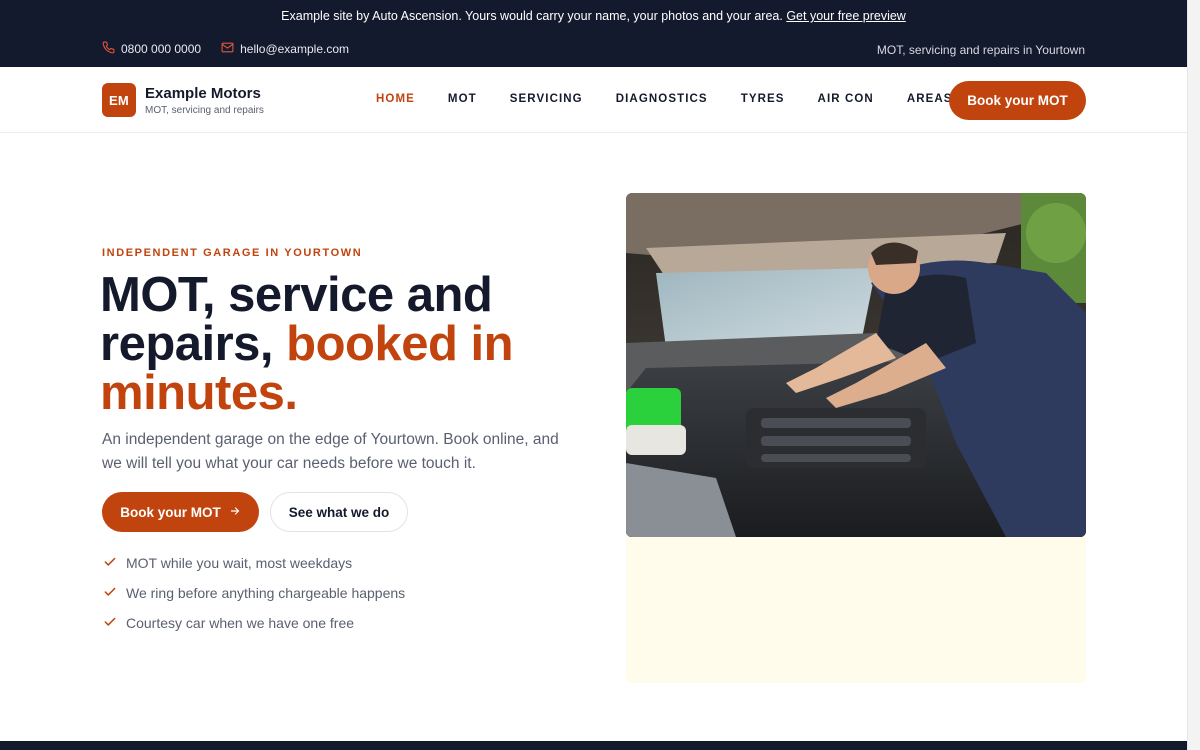 Image resolution: width=1200 pixels, height=750 pixels. What do you see at coordinates (395, 99) in the screenshot?
I see `nav-item-home: HOME` at bounding box center [395, 99].